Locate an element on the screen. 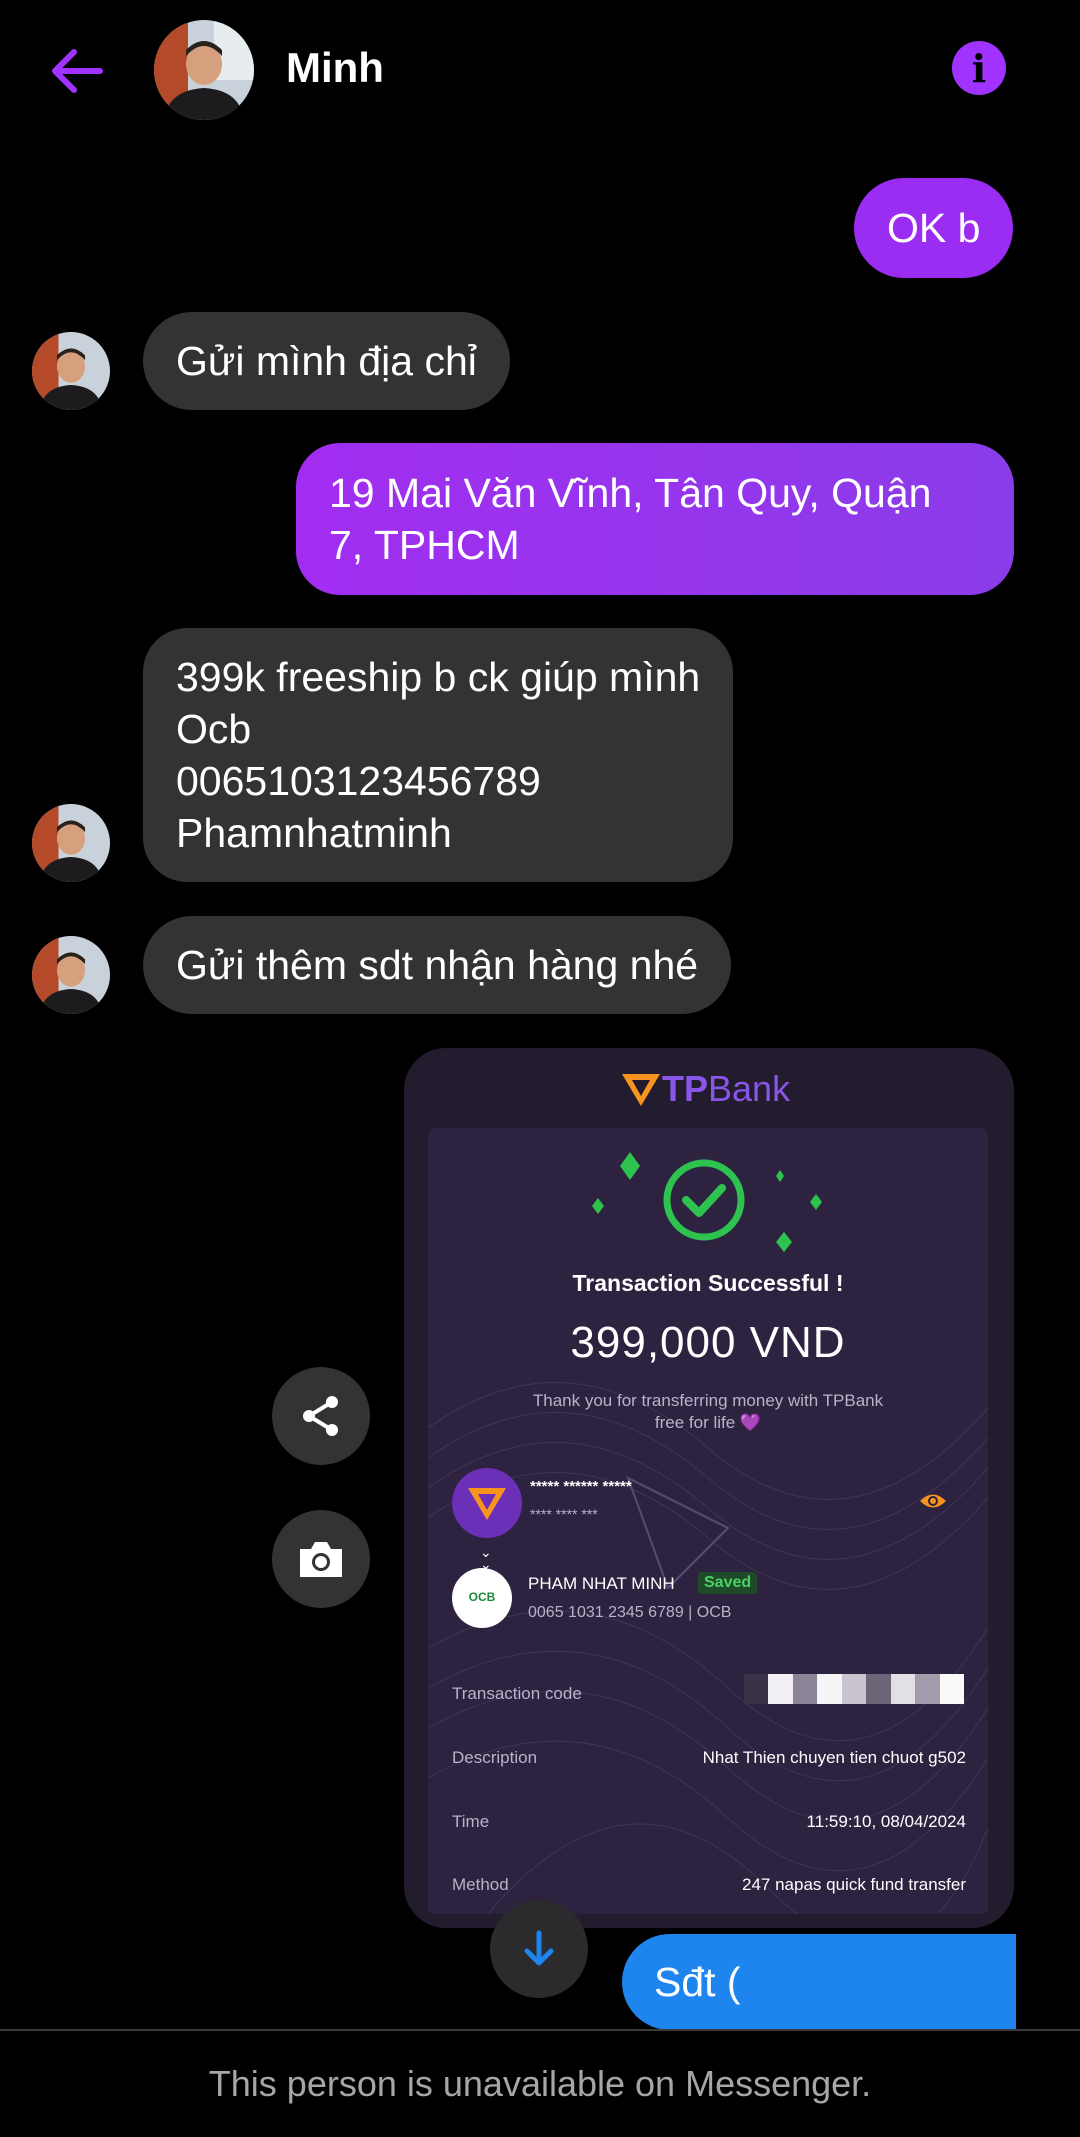 This screenshot has width=1080, height=2137. share-button is located at coordinates (321, 1416).